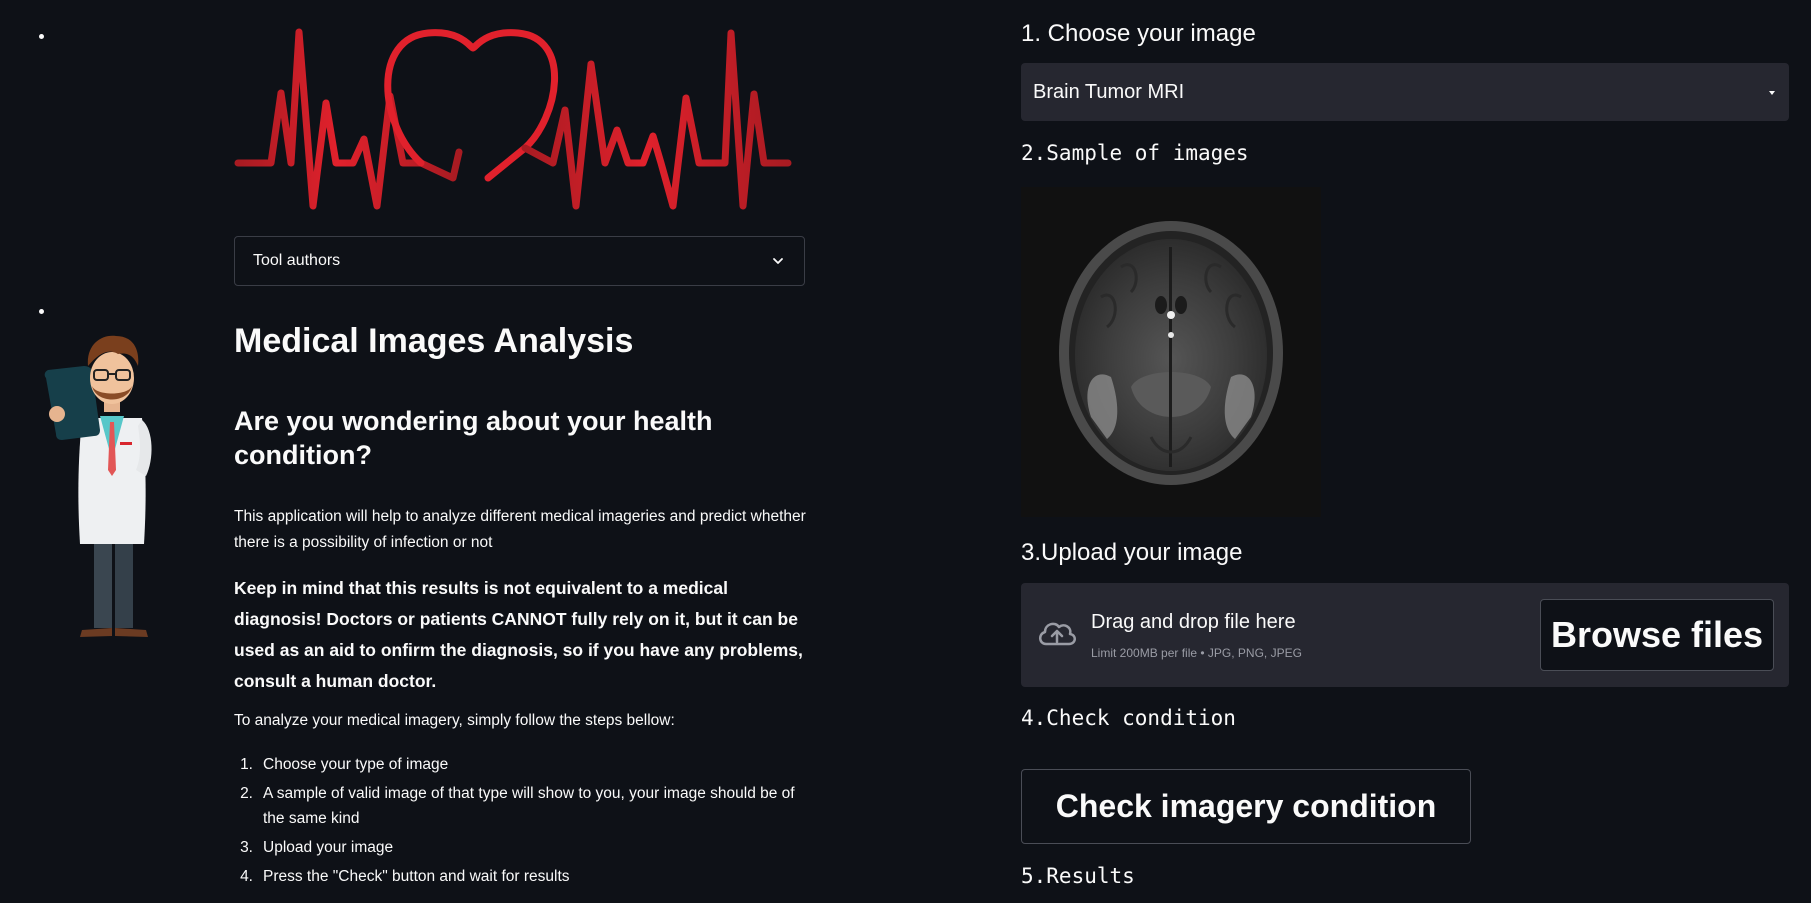 This screenshot has width=1811, height=903. What do you see at coordinates (246, 793) in the screenshot?
I see `step-number: 2.` at bounding box center [246, 793].